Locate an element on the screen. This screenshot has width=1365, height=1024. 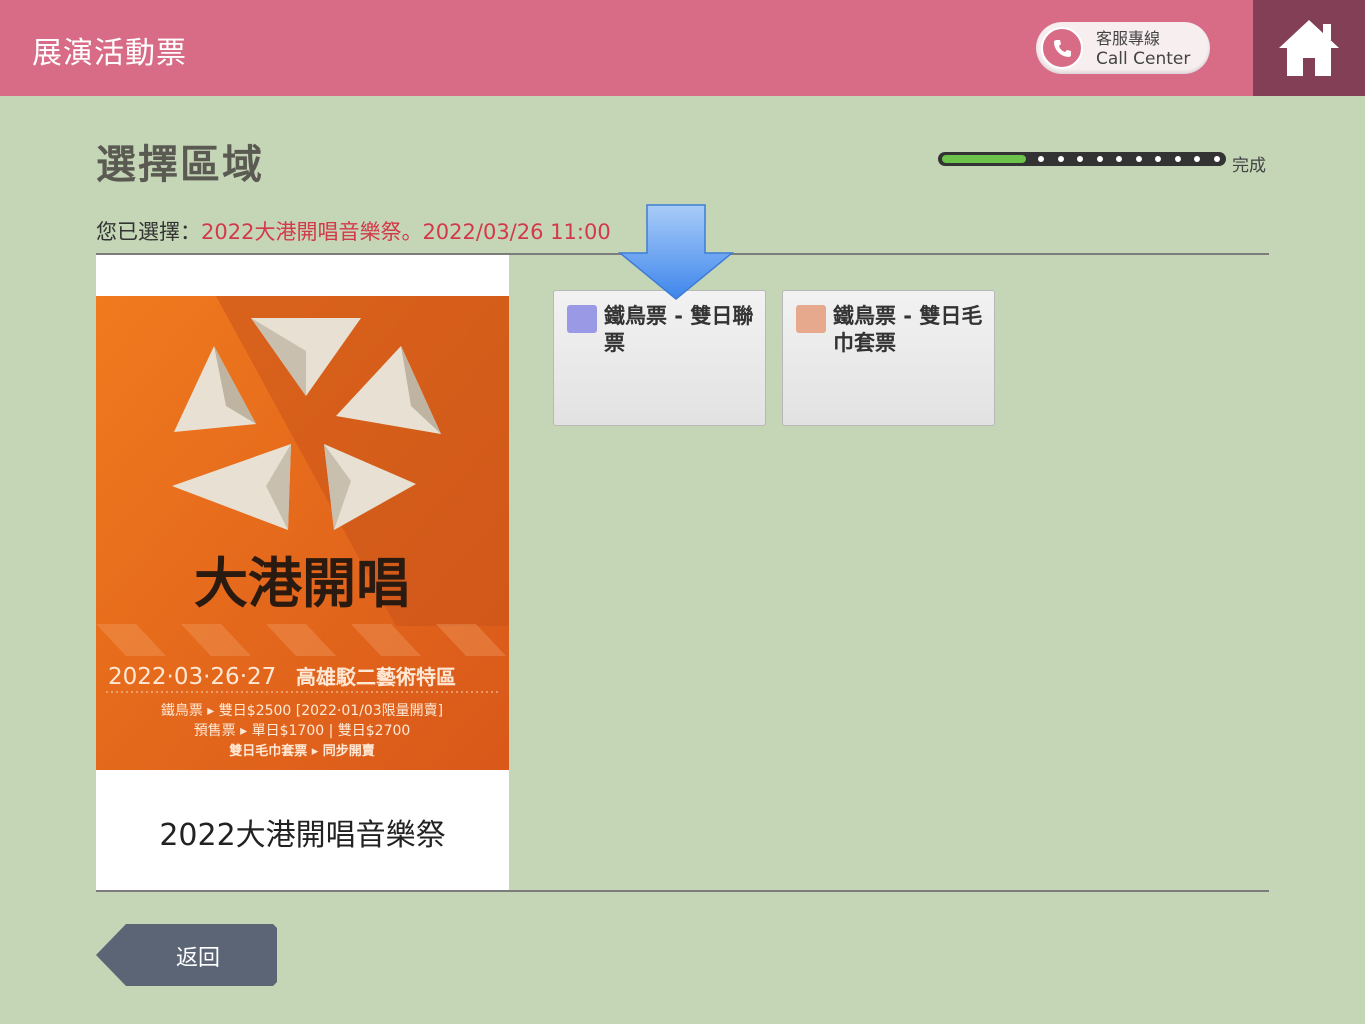
header-title: 展演活動票 is located at coordinates (109, 53).